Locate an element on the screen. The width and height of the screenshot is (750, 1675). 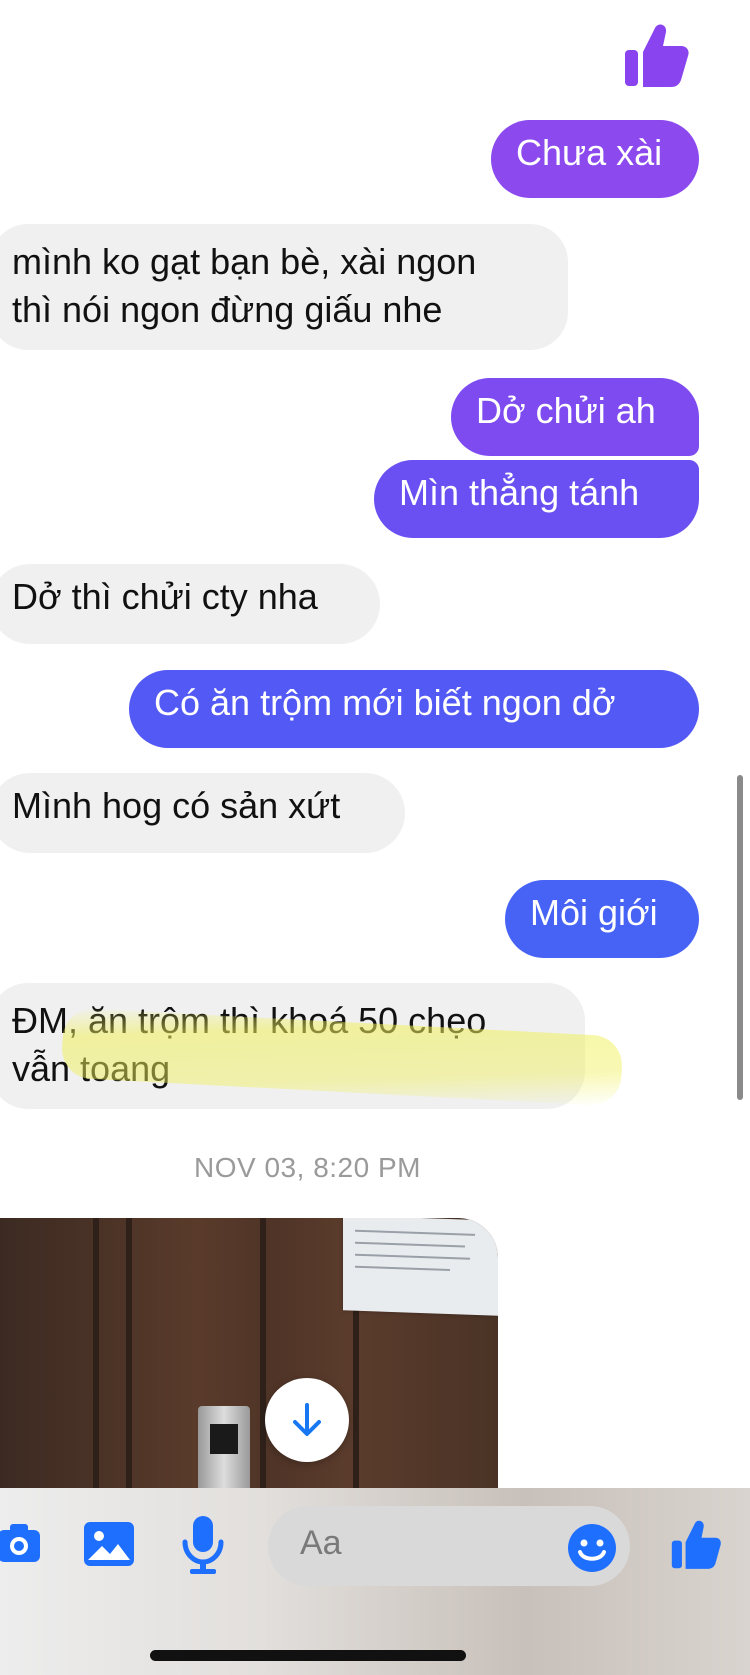
paper-notice is located at coordinates (420, 1267).